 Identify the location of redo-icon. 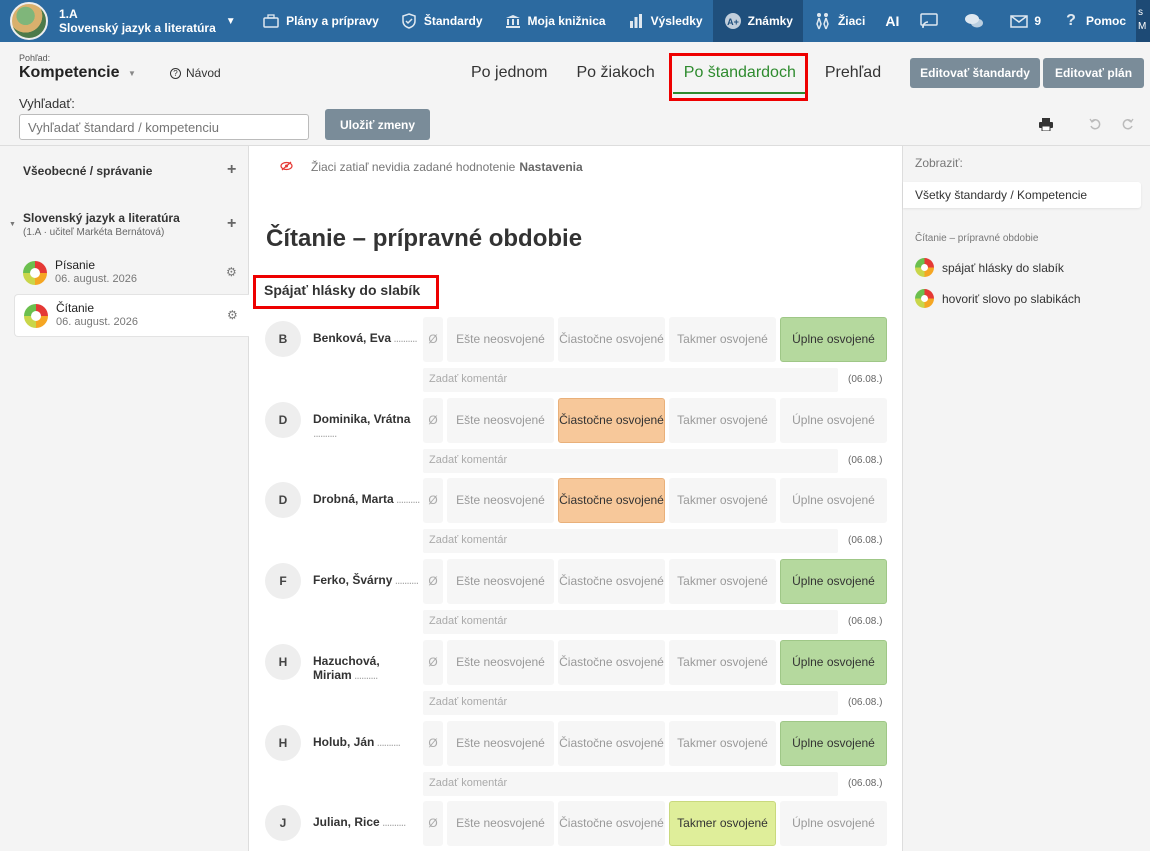
(1128, 124).